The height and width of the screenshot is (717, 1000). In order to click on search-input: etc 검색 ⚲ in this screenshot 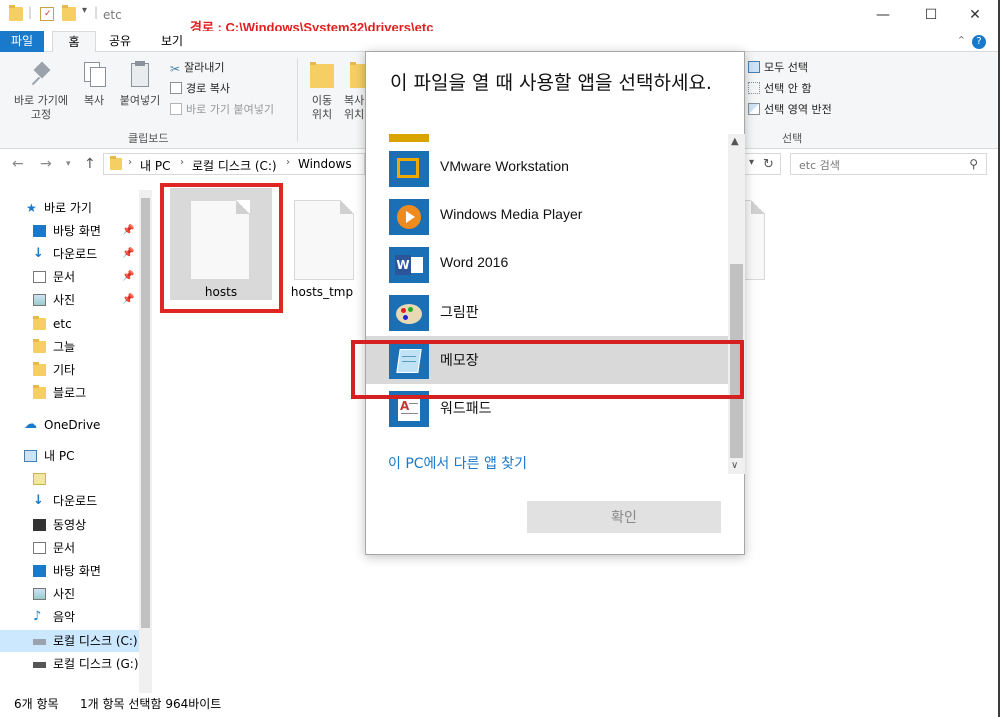, I will do `click(888, 164)`.